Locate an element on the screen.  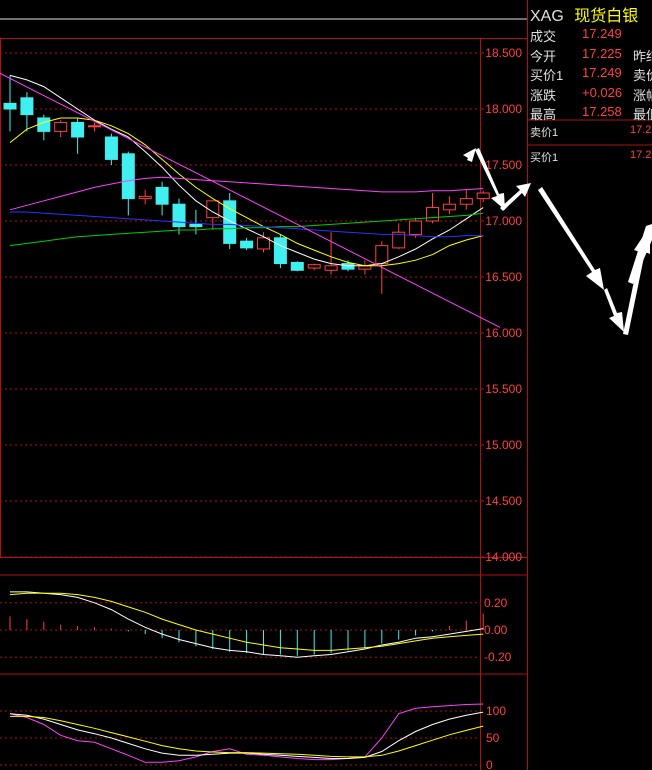
quote-row-trail: 涨幅 is located at coordinates (642, 95).